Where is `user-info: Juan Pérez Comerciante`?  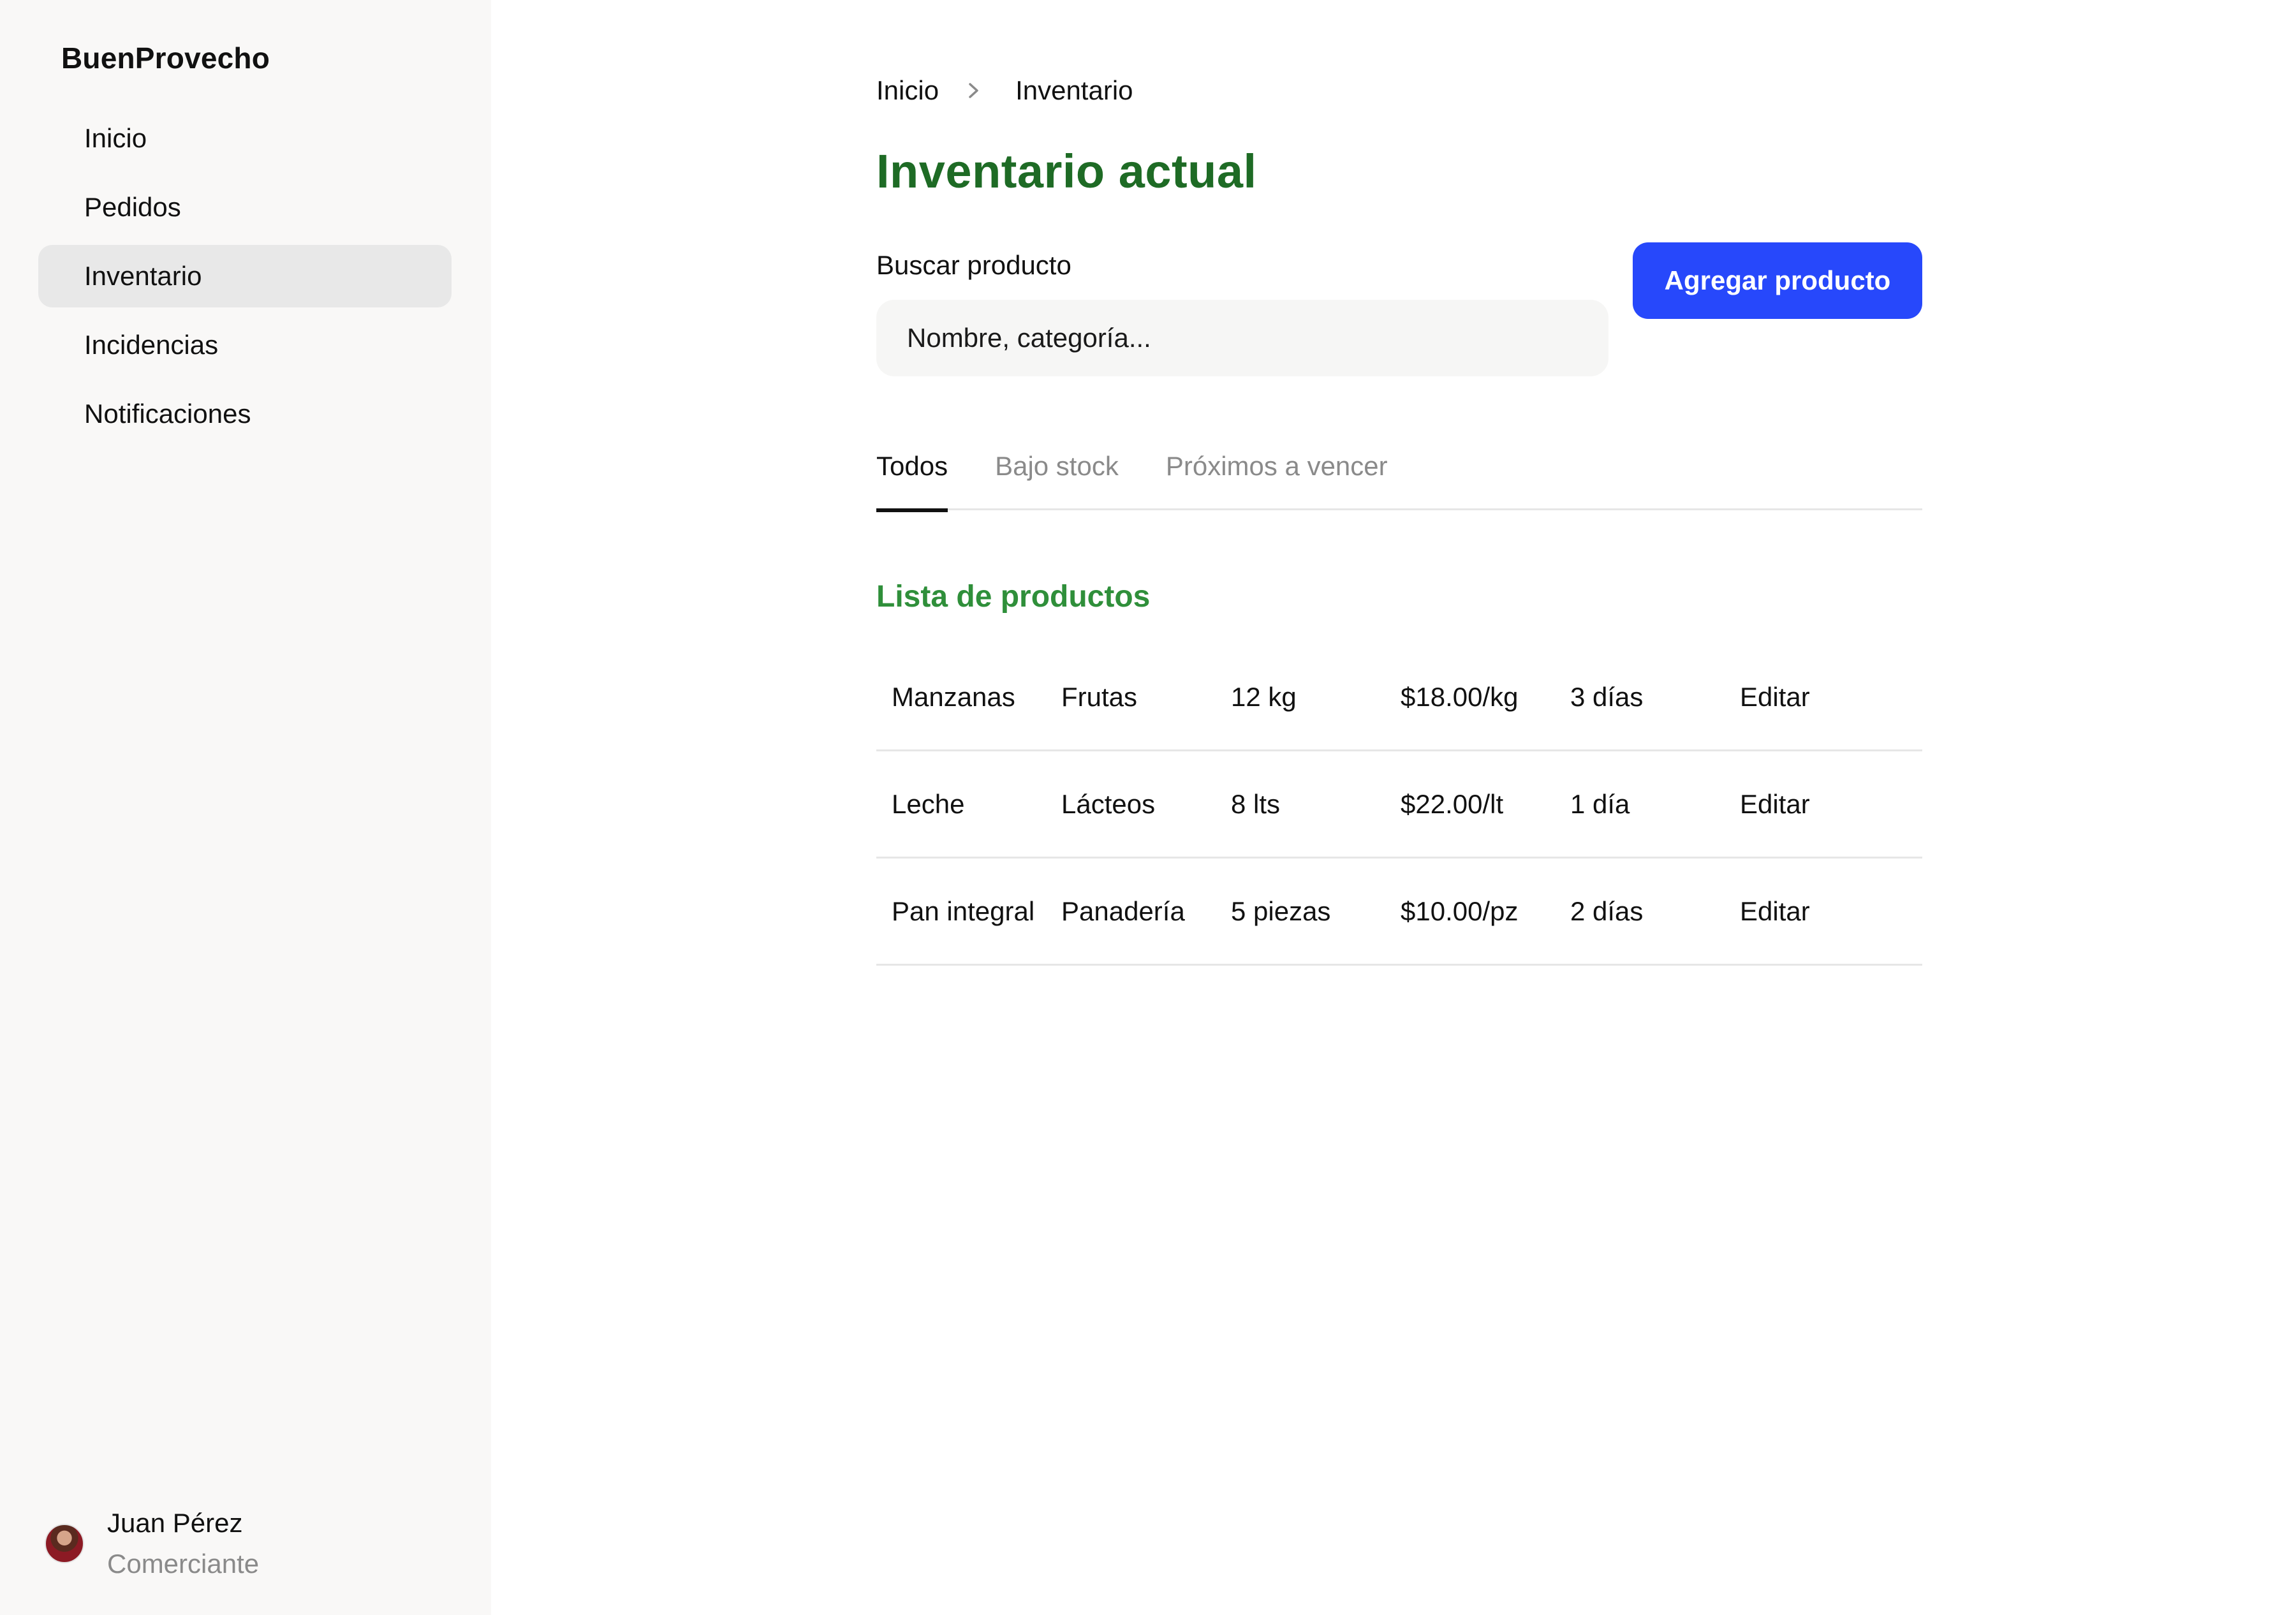 user-info: Juan Pérez Comerciante is located at coordinates (183, 1543).